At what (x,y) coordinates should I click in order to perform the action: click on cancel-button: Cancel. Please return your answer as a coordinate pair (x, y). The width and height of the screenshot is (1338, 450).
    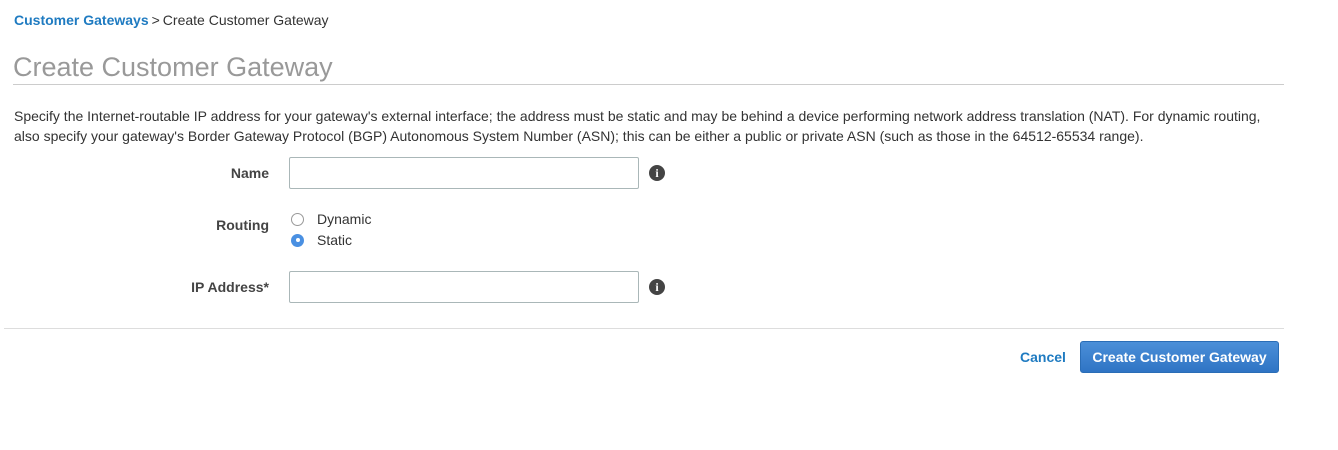
    Looking at the image, I should click on (1043, 357).